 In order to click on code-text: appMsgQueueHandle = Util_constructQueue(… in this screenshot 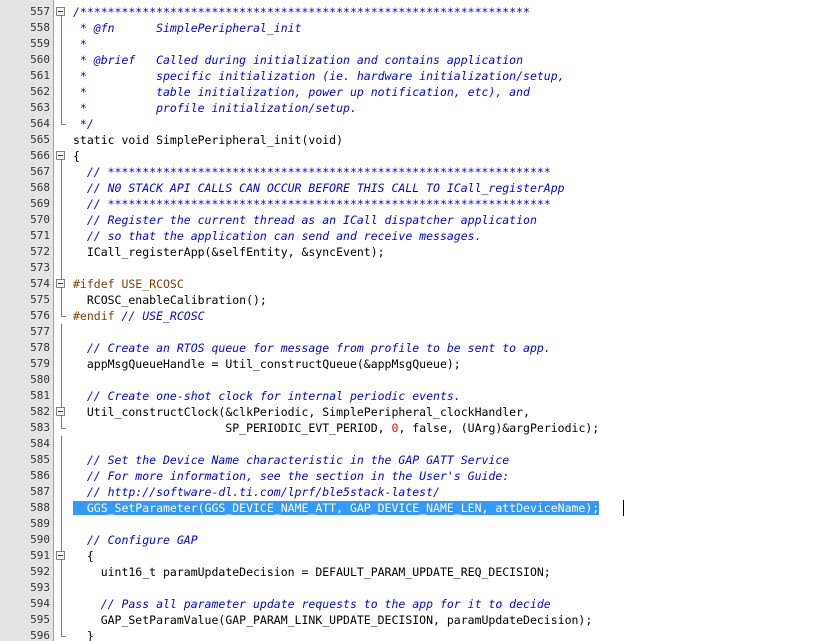, I will do `click(267, 364)`.